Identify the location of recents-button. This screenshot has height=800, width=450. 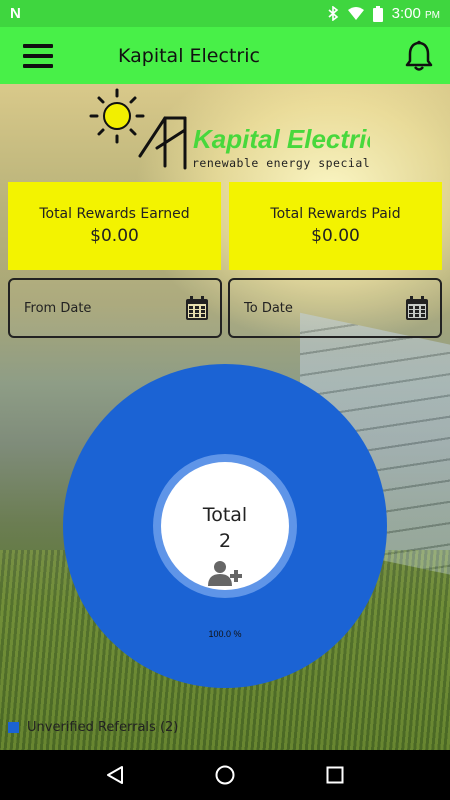
(335, 775).